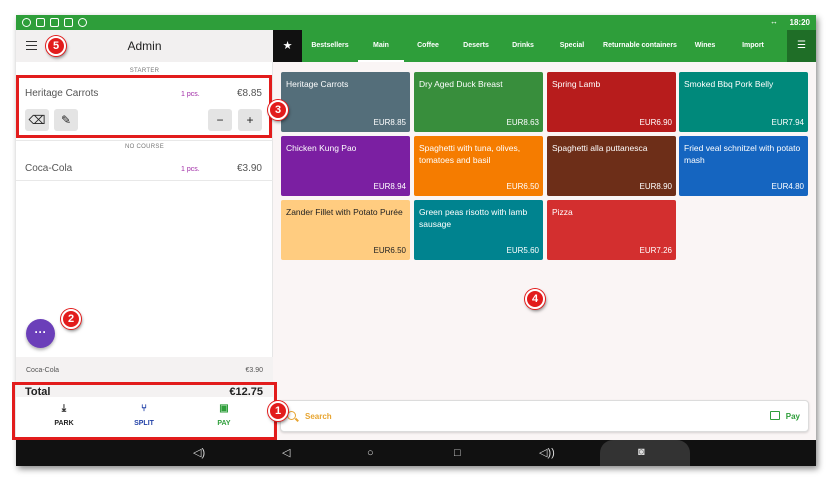 This screenshot has height=482, width=832. What do you see at coordinates (461, 84) in the screenshot?
I see `product-name: Dry Aged Duck Breast` at bounding box center [461, 84].